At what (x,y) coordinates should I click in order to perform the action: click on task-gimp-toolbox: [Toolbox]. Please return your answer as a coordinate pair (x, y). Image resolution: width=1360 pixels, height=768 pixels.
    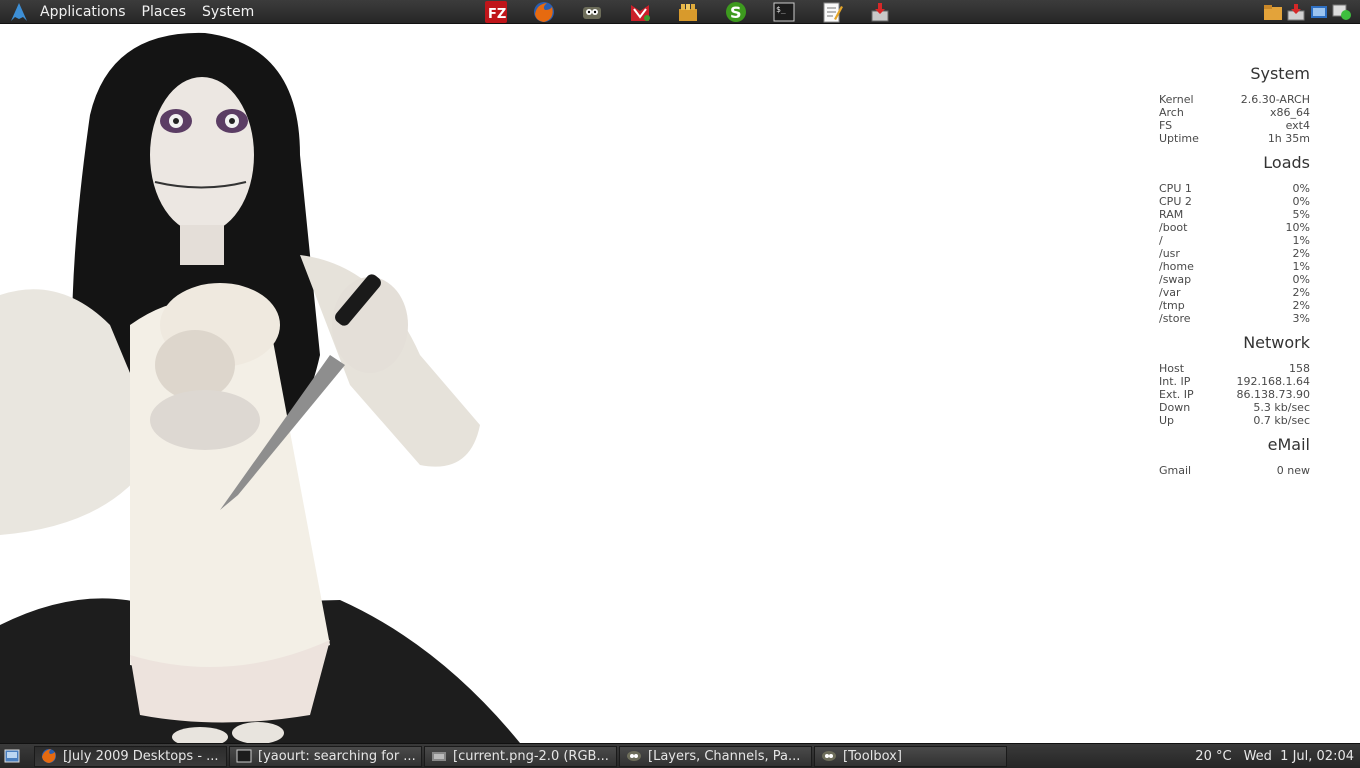
    Looking at the image, I should click on (910, 756).